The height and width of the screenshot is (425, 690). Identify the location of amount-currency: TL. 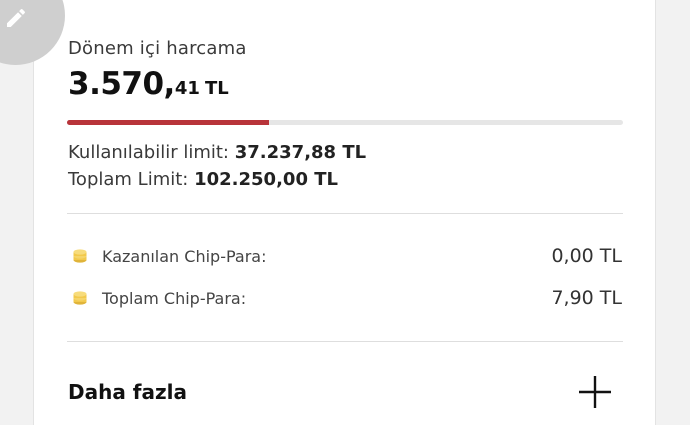
(217, 88).